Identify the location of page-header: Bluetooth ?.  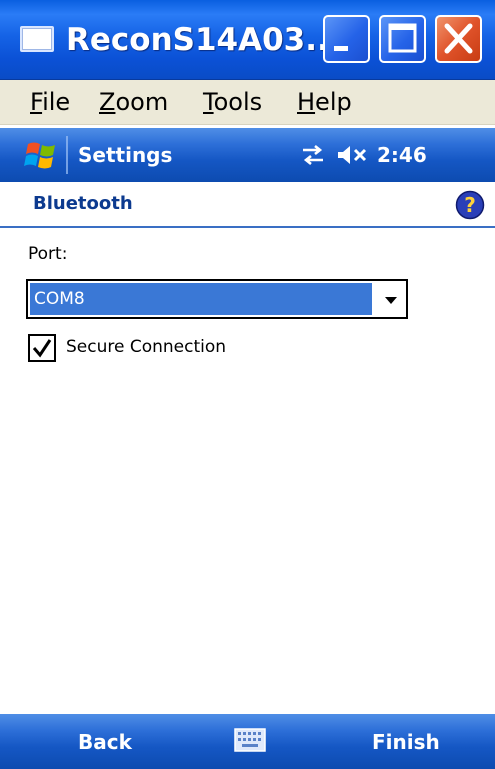
(247, 204).